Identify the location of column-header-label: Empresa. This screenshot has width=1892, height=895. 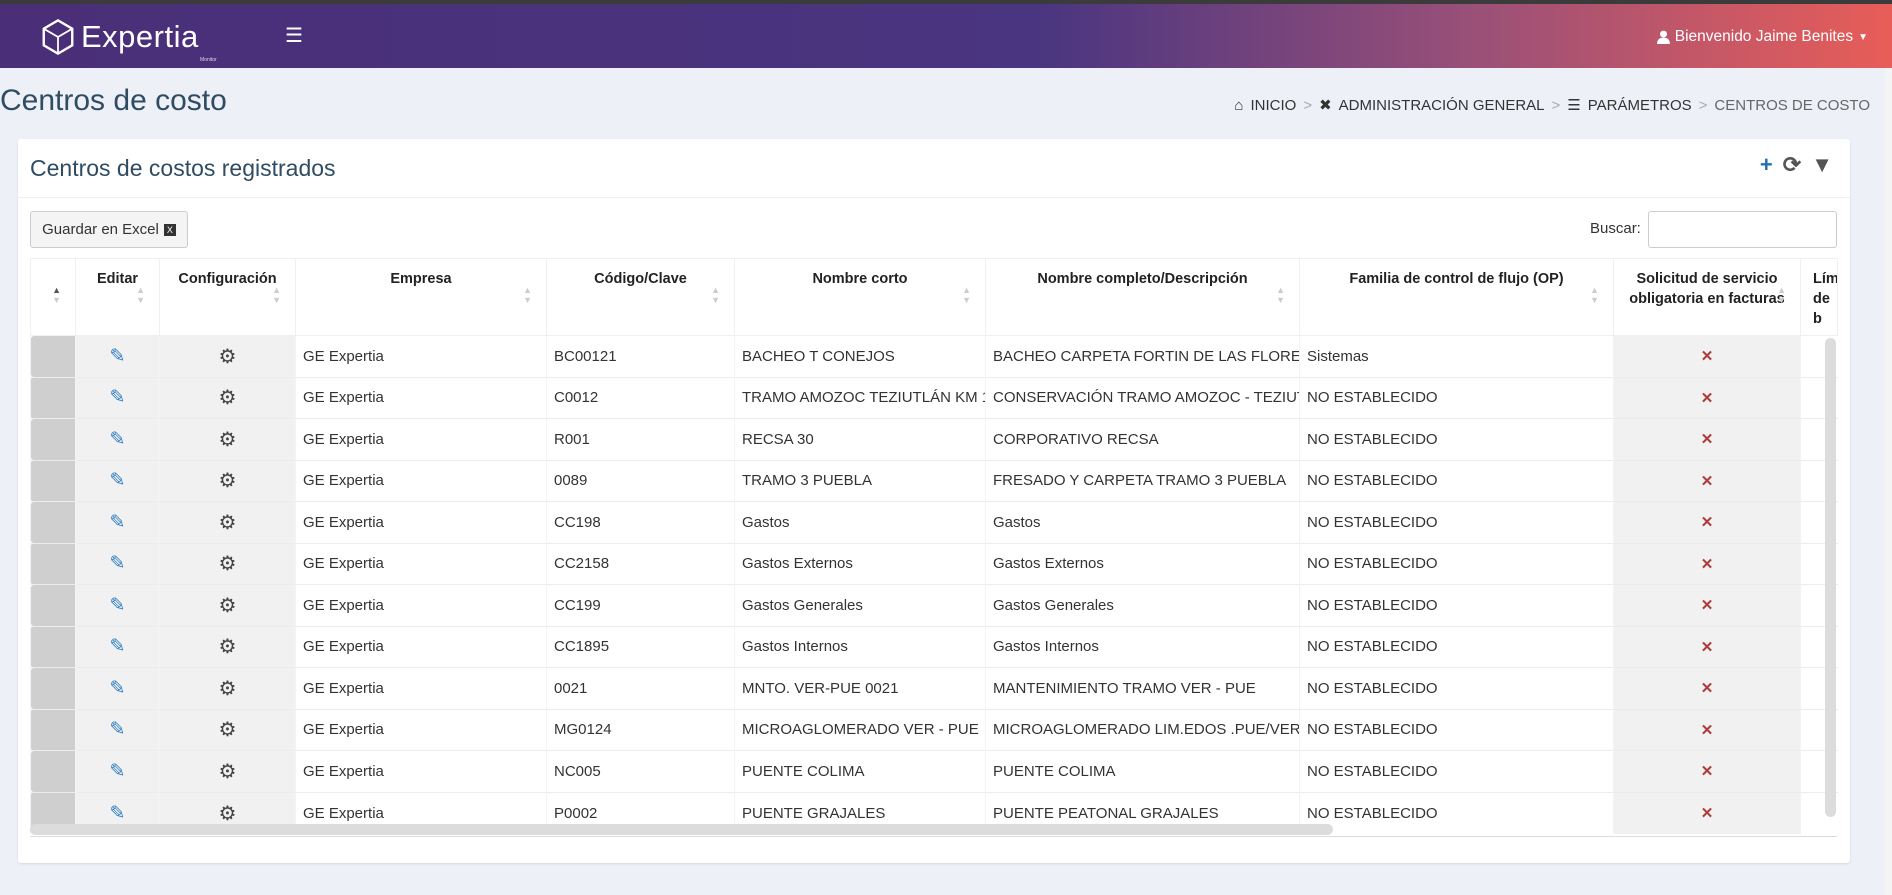
(421, 279).